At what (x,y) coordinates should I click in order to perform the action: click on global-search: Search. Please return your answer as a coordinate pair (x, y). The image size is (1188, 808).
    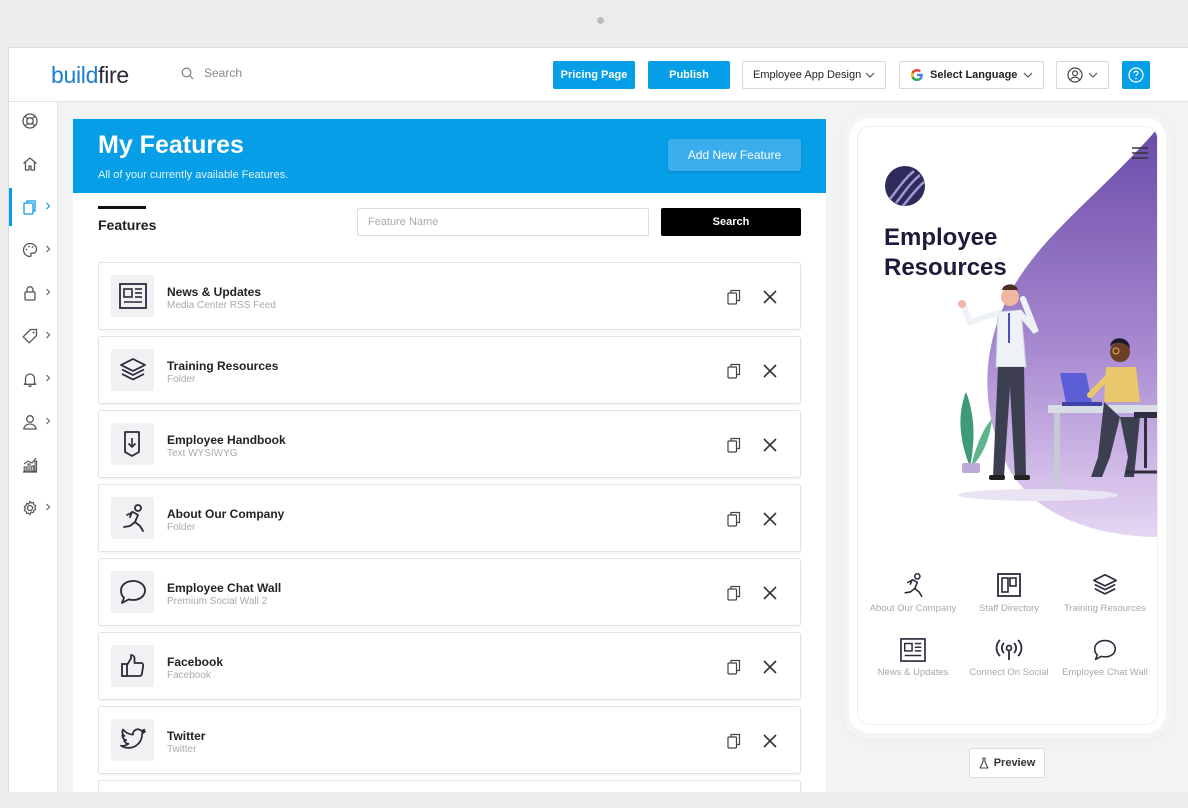
    Looking at the image, I should click on (211, 73).